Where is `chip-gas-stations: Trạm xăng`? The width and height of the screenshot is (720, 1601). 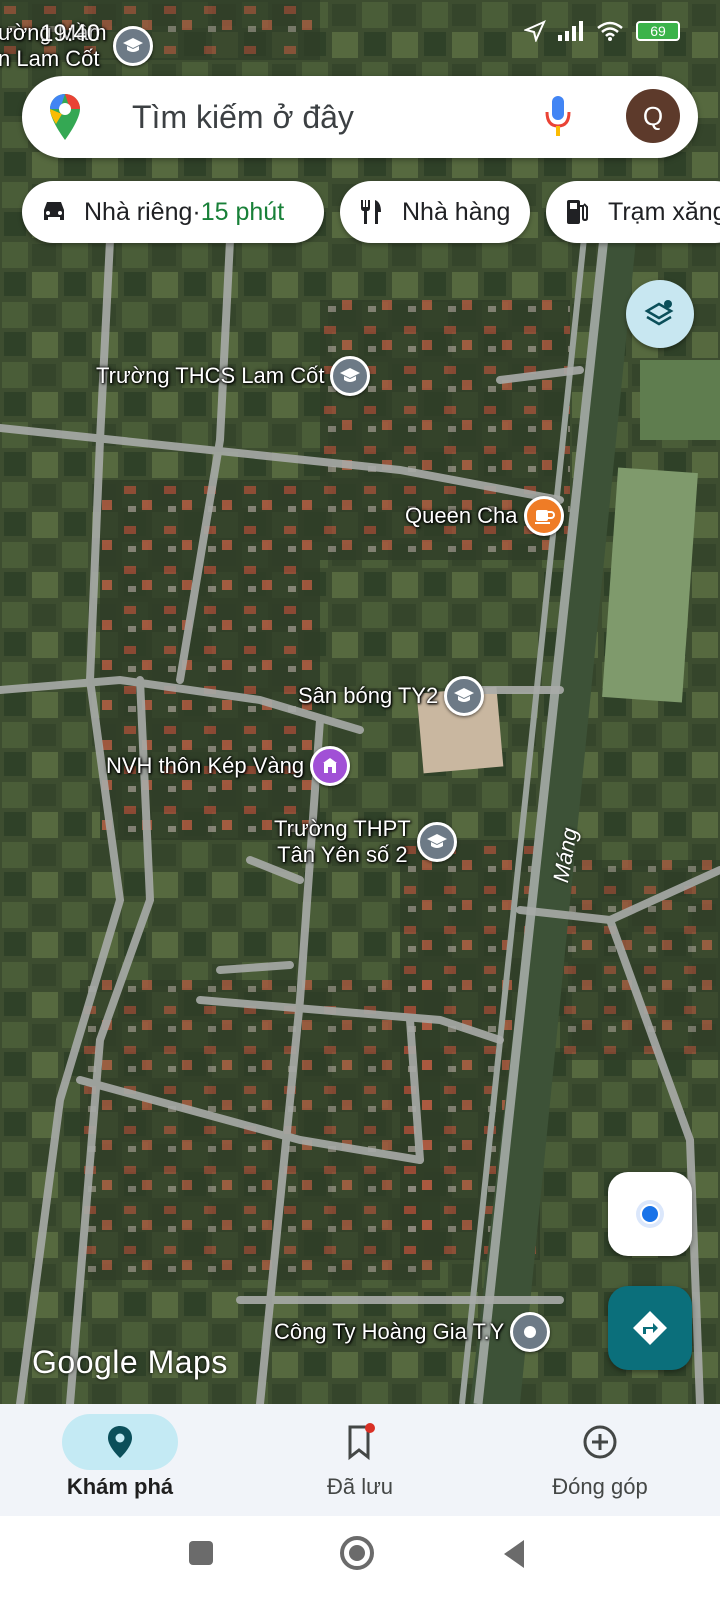 chip-gas-stations: Trạm xăng is located at coordinates (633, 212).